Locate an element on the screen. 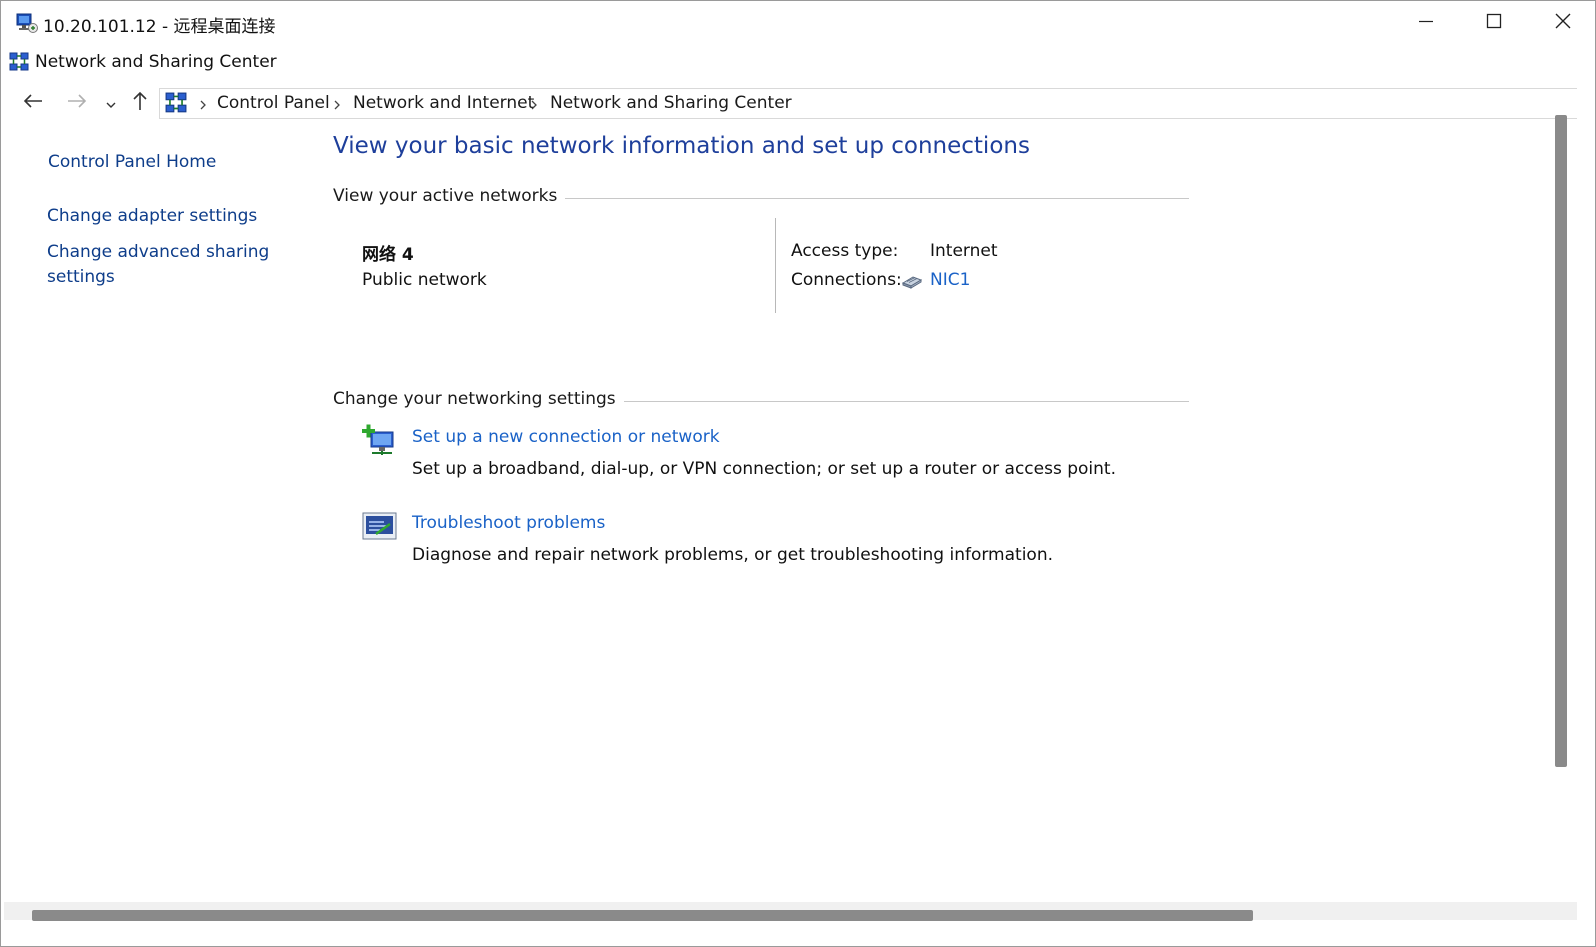  back-arrow-icon is located at coordinates (33, 103).